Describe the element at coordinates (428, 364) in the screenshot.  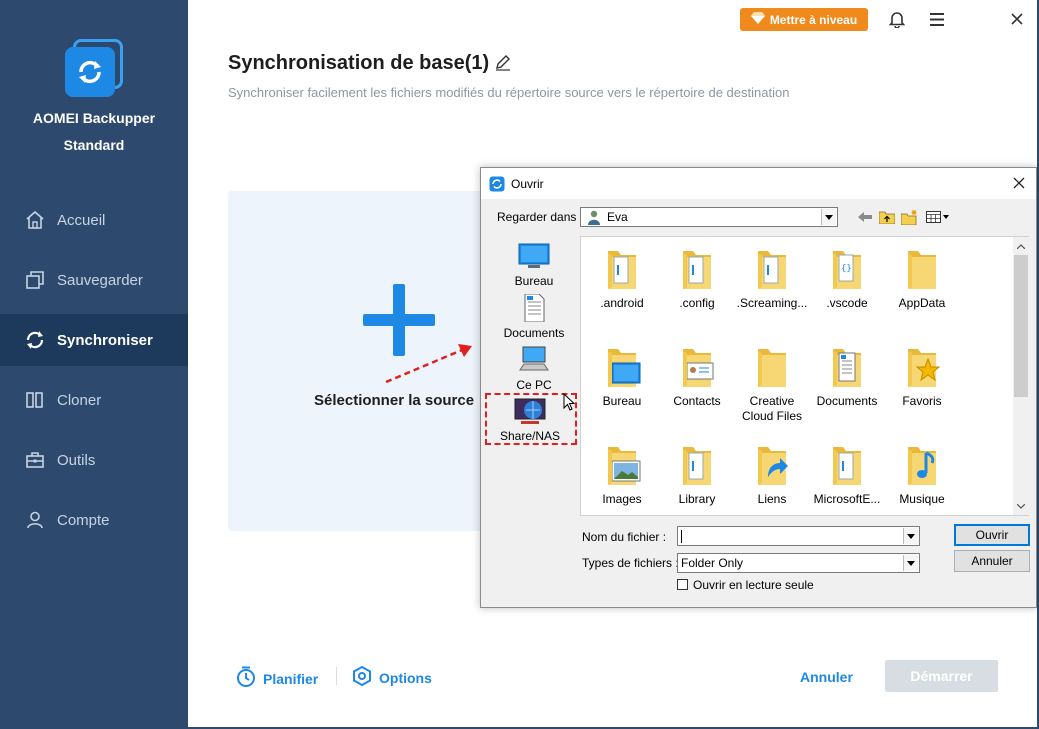
I see `red-arrow-annotation` at that location.